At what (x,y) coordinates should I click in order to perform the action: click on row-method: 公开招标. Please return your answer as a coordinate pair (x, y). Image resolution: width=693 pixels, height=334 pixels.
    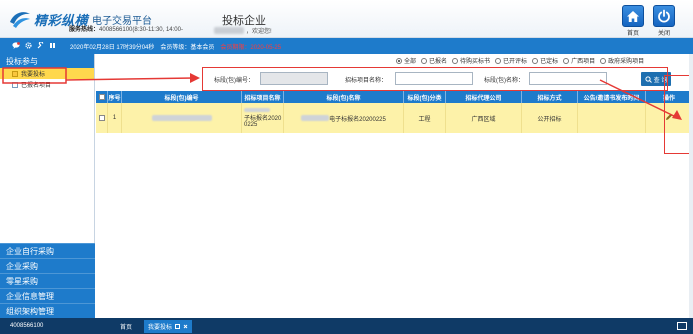
    Looking at the image, I should click on (550, 118).